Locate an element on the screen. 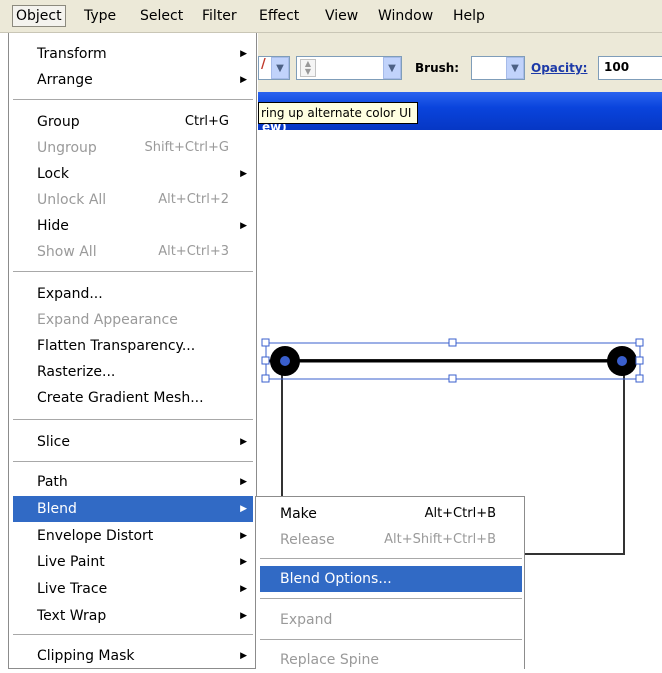 Image resolution: width=662 pixels, height=673 pixels. menu-item-transform: Transform ▶ is located at coordinates (133, 54).